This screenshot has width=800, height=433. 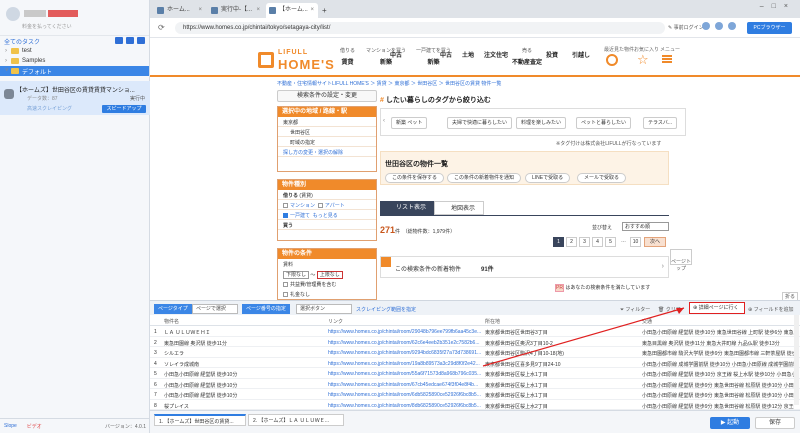 What do you see at coordinates (415, 178) in the screenshot?
I see `save-cond-button: この条件を保存する` at bounding box center [415, 178].